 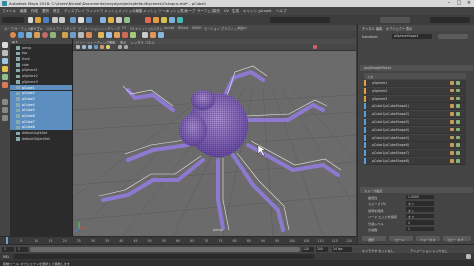 I want to click on range-bar, so click(x=165, y=249).